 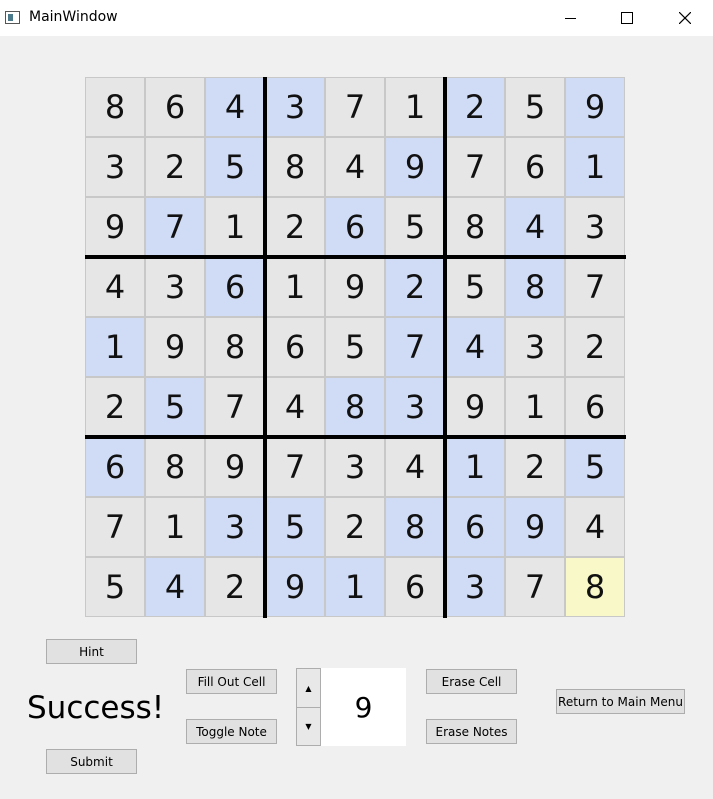 What do you see at coordinates (96, 708) in the screenshot?
I see `status-message: Success!` at bounding box center [96, 708].